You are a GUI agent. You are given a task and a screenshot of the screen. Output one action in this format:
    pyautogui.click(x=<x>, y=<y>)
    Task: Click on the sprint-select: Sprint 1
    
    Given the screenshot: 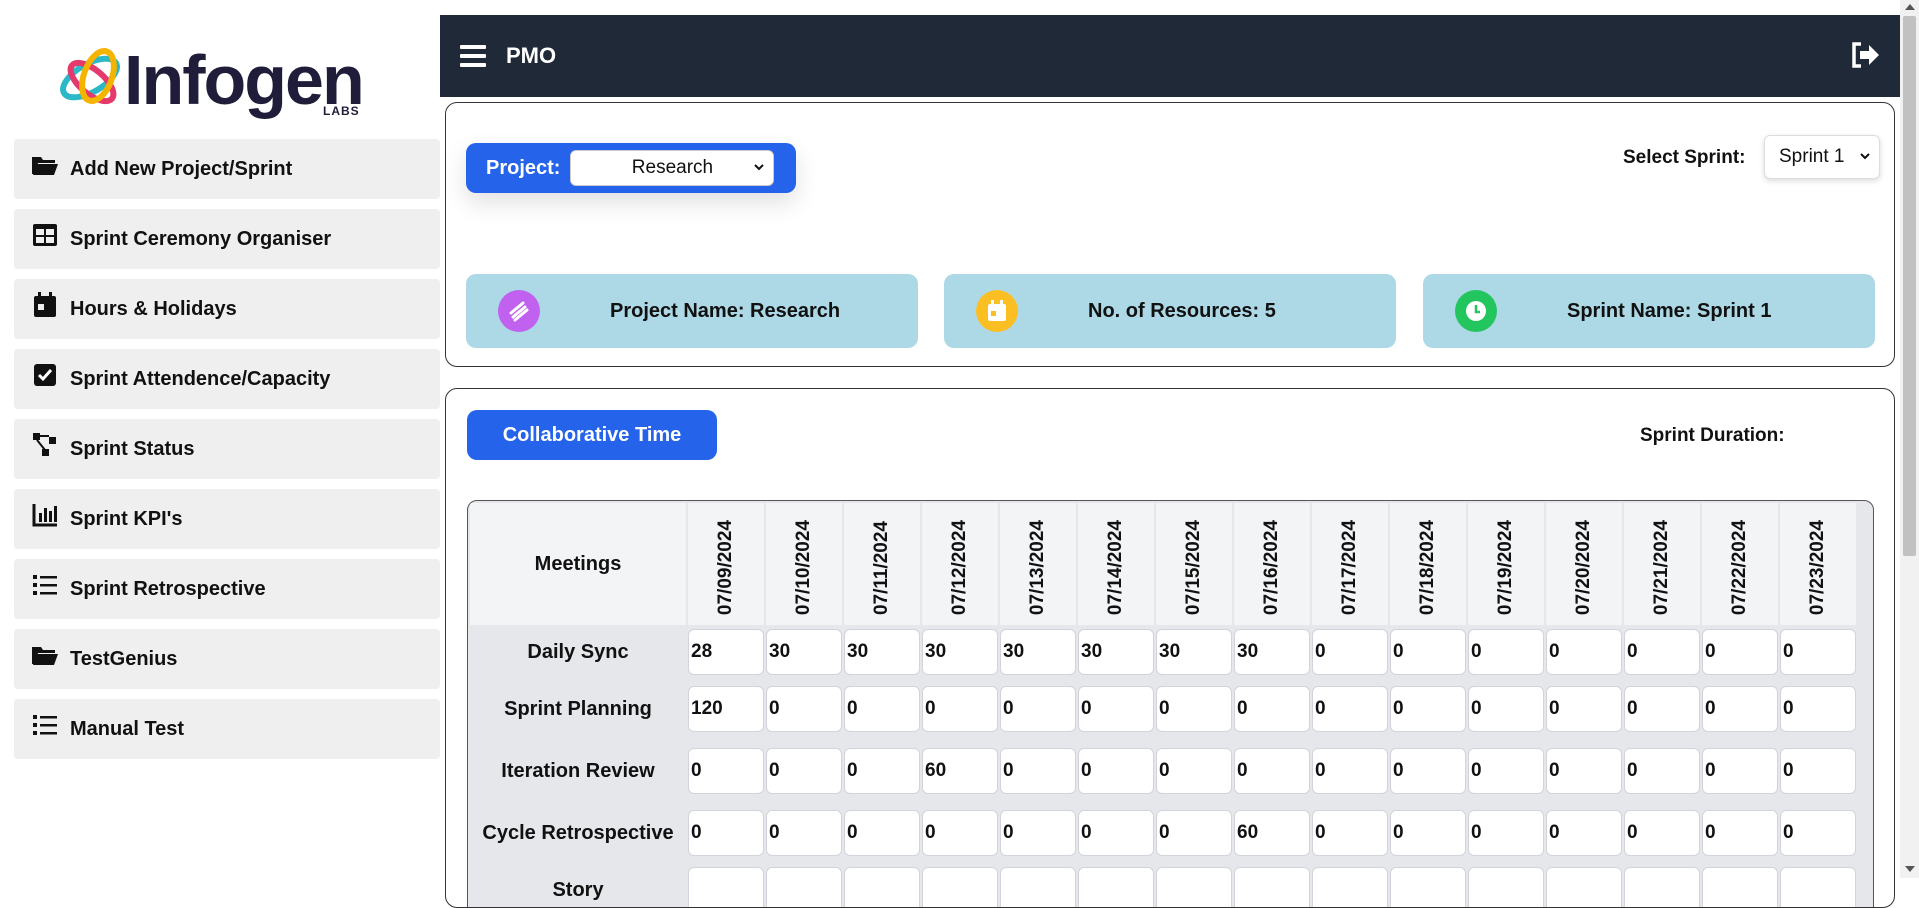 What is the action you would take?
    pyautogui.click(x=1822, y=157)
    